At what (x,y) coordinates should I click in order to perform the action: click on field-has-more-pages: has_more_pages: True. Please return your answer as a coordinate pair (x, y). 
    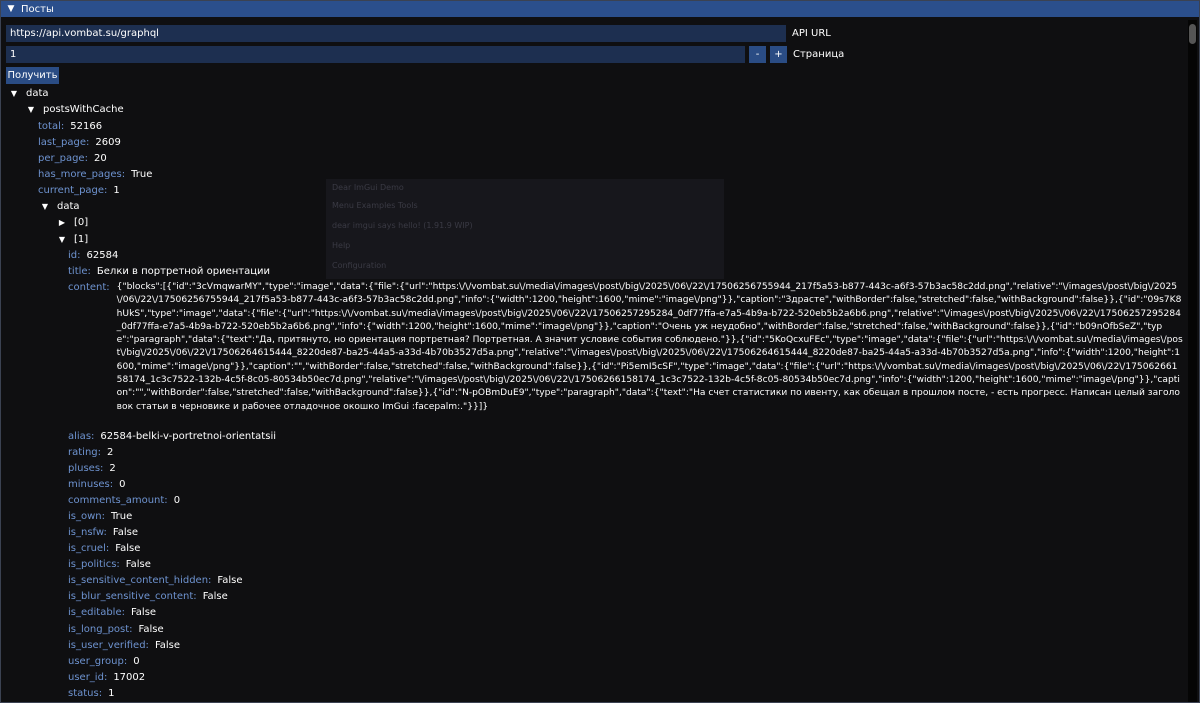
    Looking at the image, I should click on (95, 174).